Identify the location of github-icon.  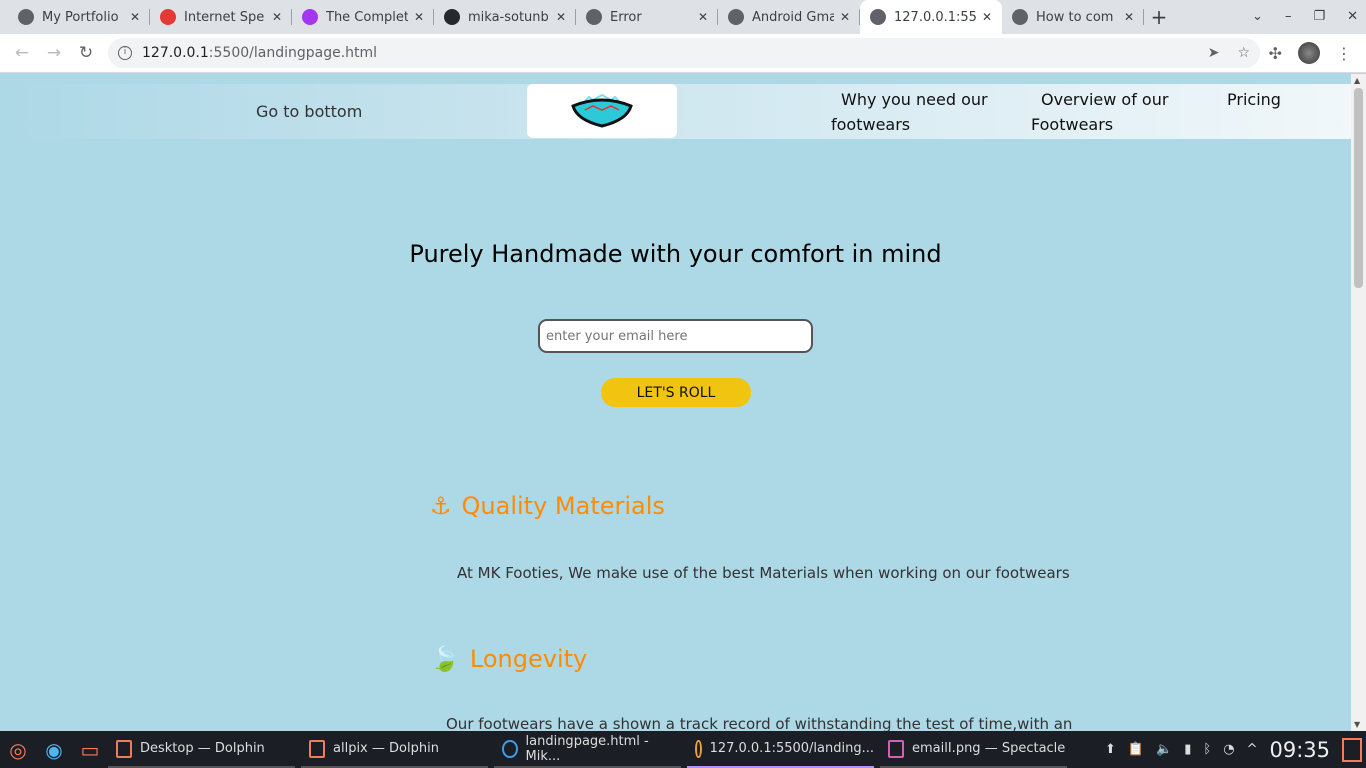
(452, 17).